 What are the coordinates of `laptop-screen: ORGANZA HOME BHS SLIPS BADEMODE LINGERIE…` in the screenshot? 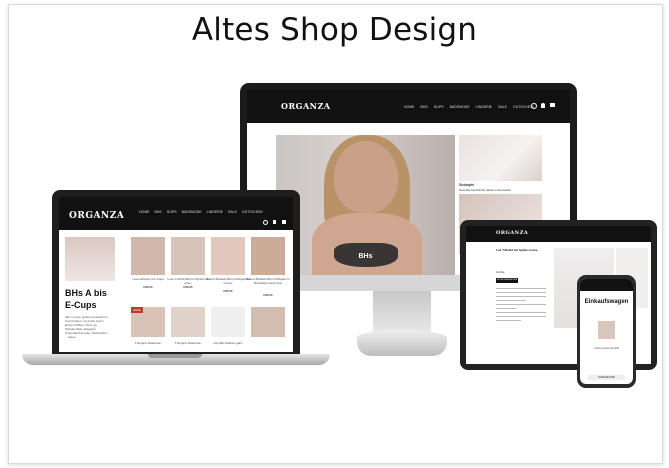 It's located at (176, 274).